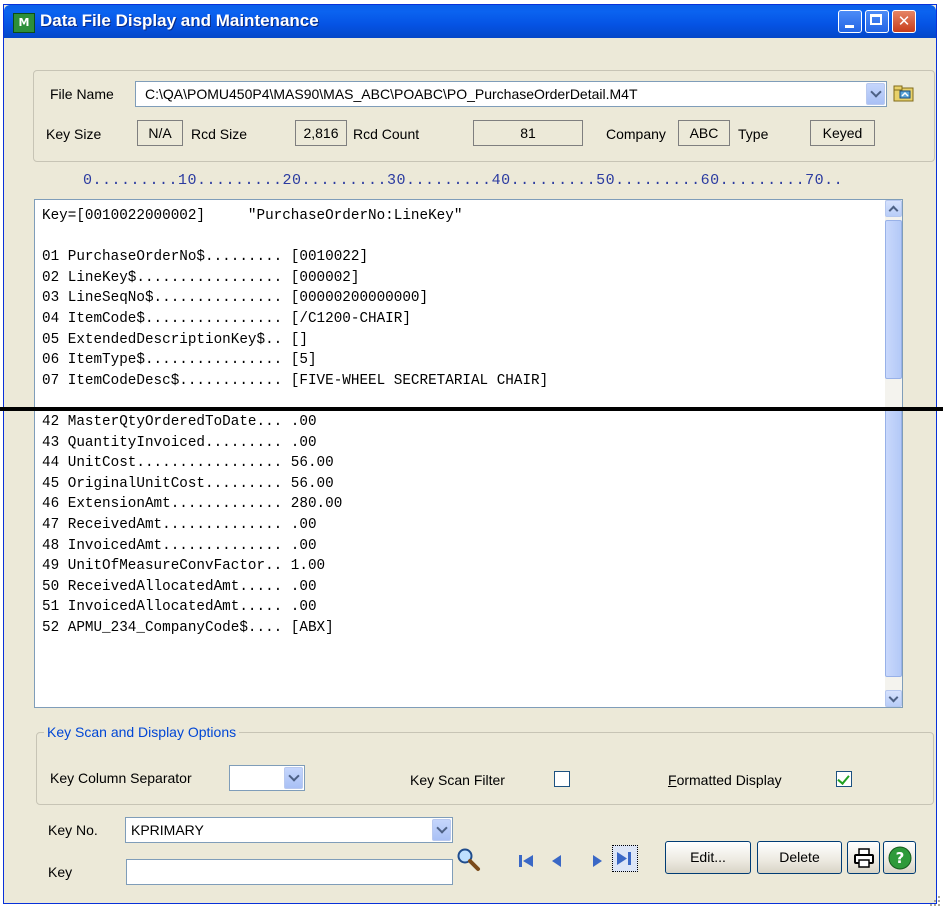  I want to click on record-line: 51 InvoicedAllocatedAmt..... .00, so click(179, 607).